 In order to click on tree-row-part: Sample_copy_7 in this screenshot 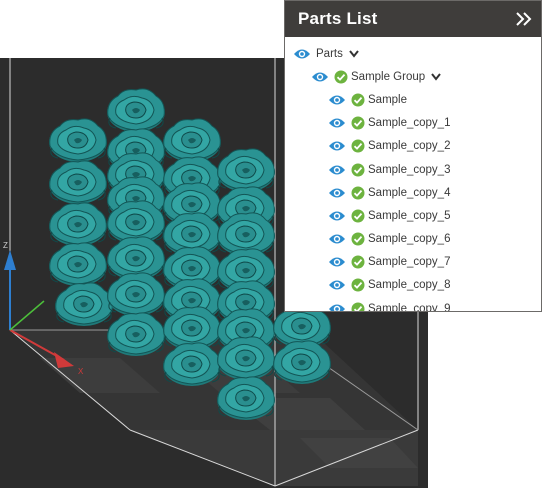, I will do `click(413, 262)`.